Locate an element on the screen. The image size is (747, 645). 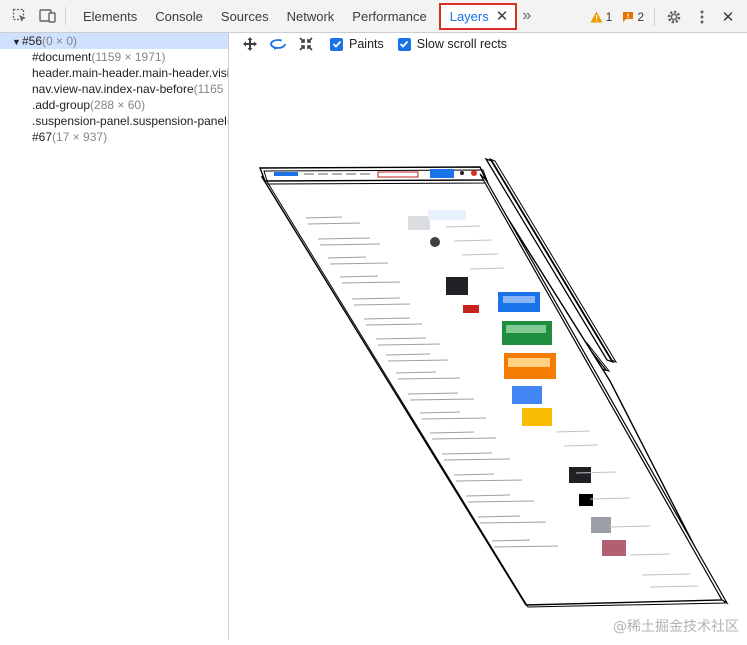
tree-item: .add-group(288 × 60) is located at coordinates (114, 105).